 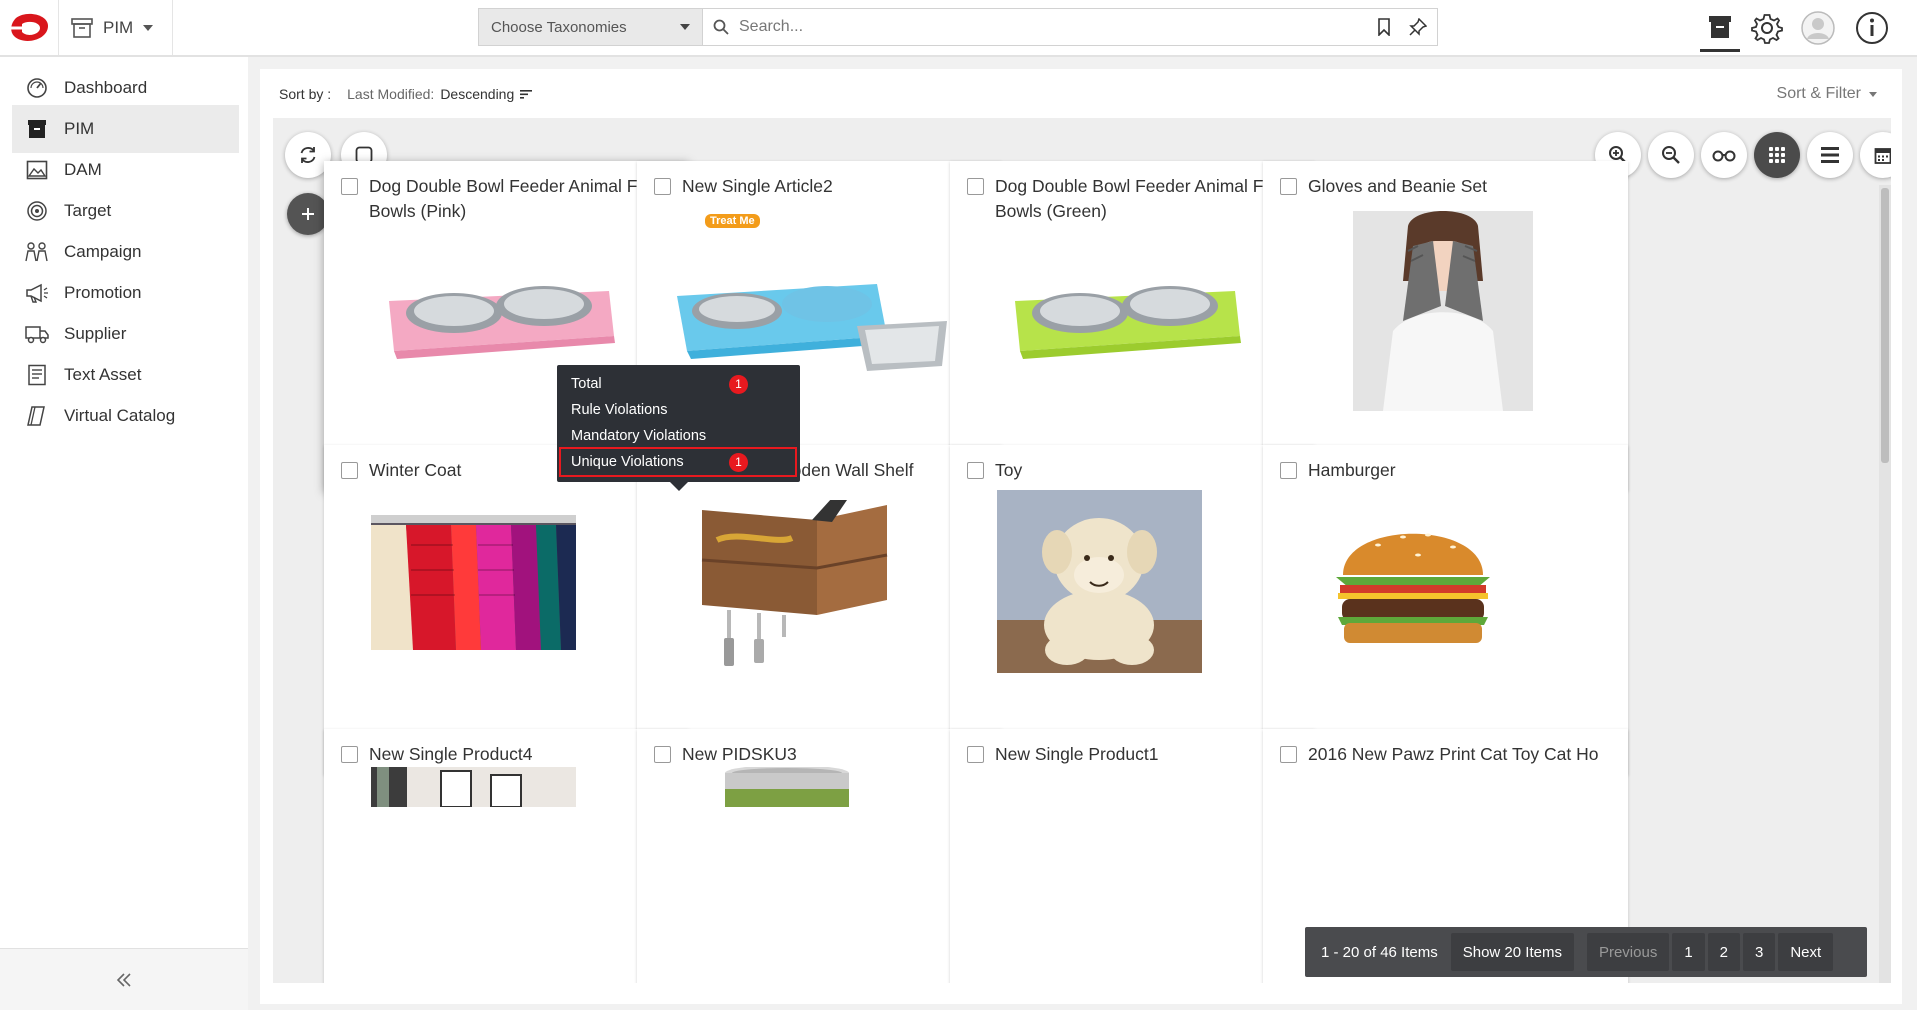 What do you see at coordinates (120, 415) in the screenshot?
I see `sidebar-item-label: Virtual Catalog` at bounding box center [120, 415].